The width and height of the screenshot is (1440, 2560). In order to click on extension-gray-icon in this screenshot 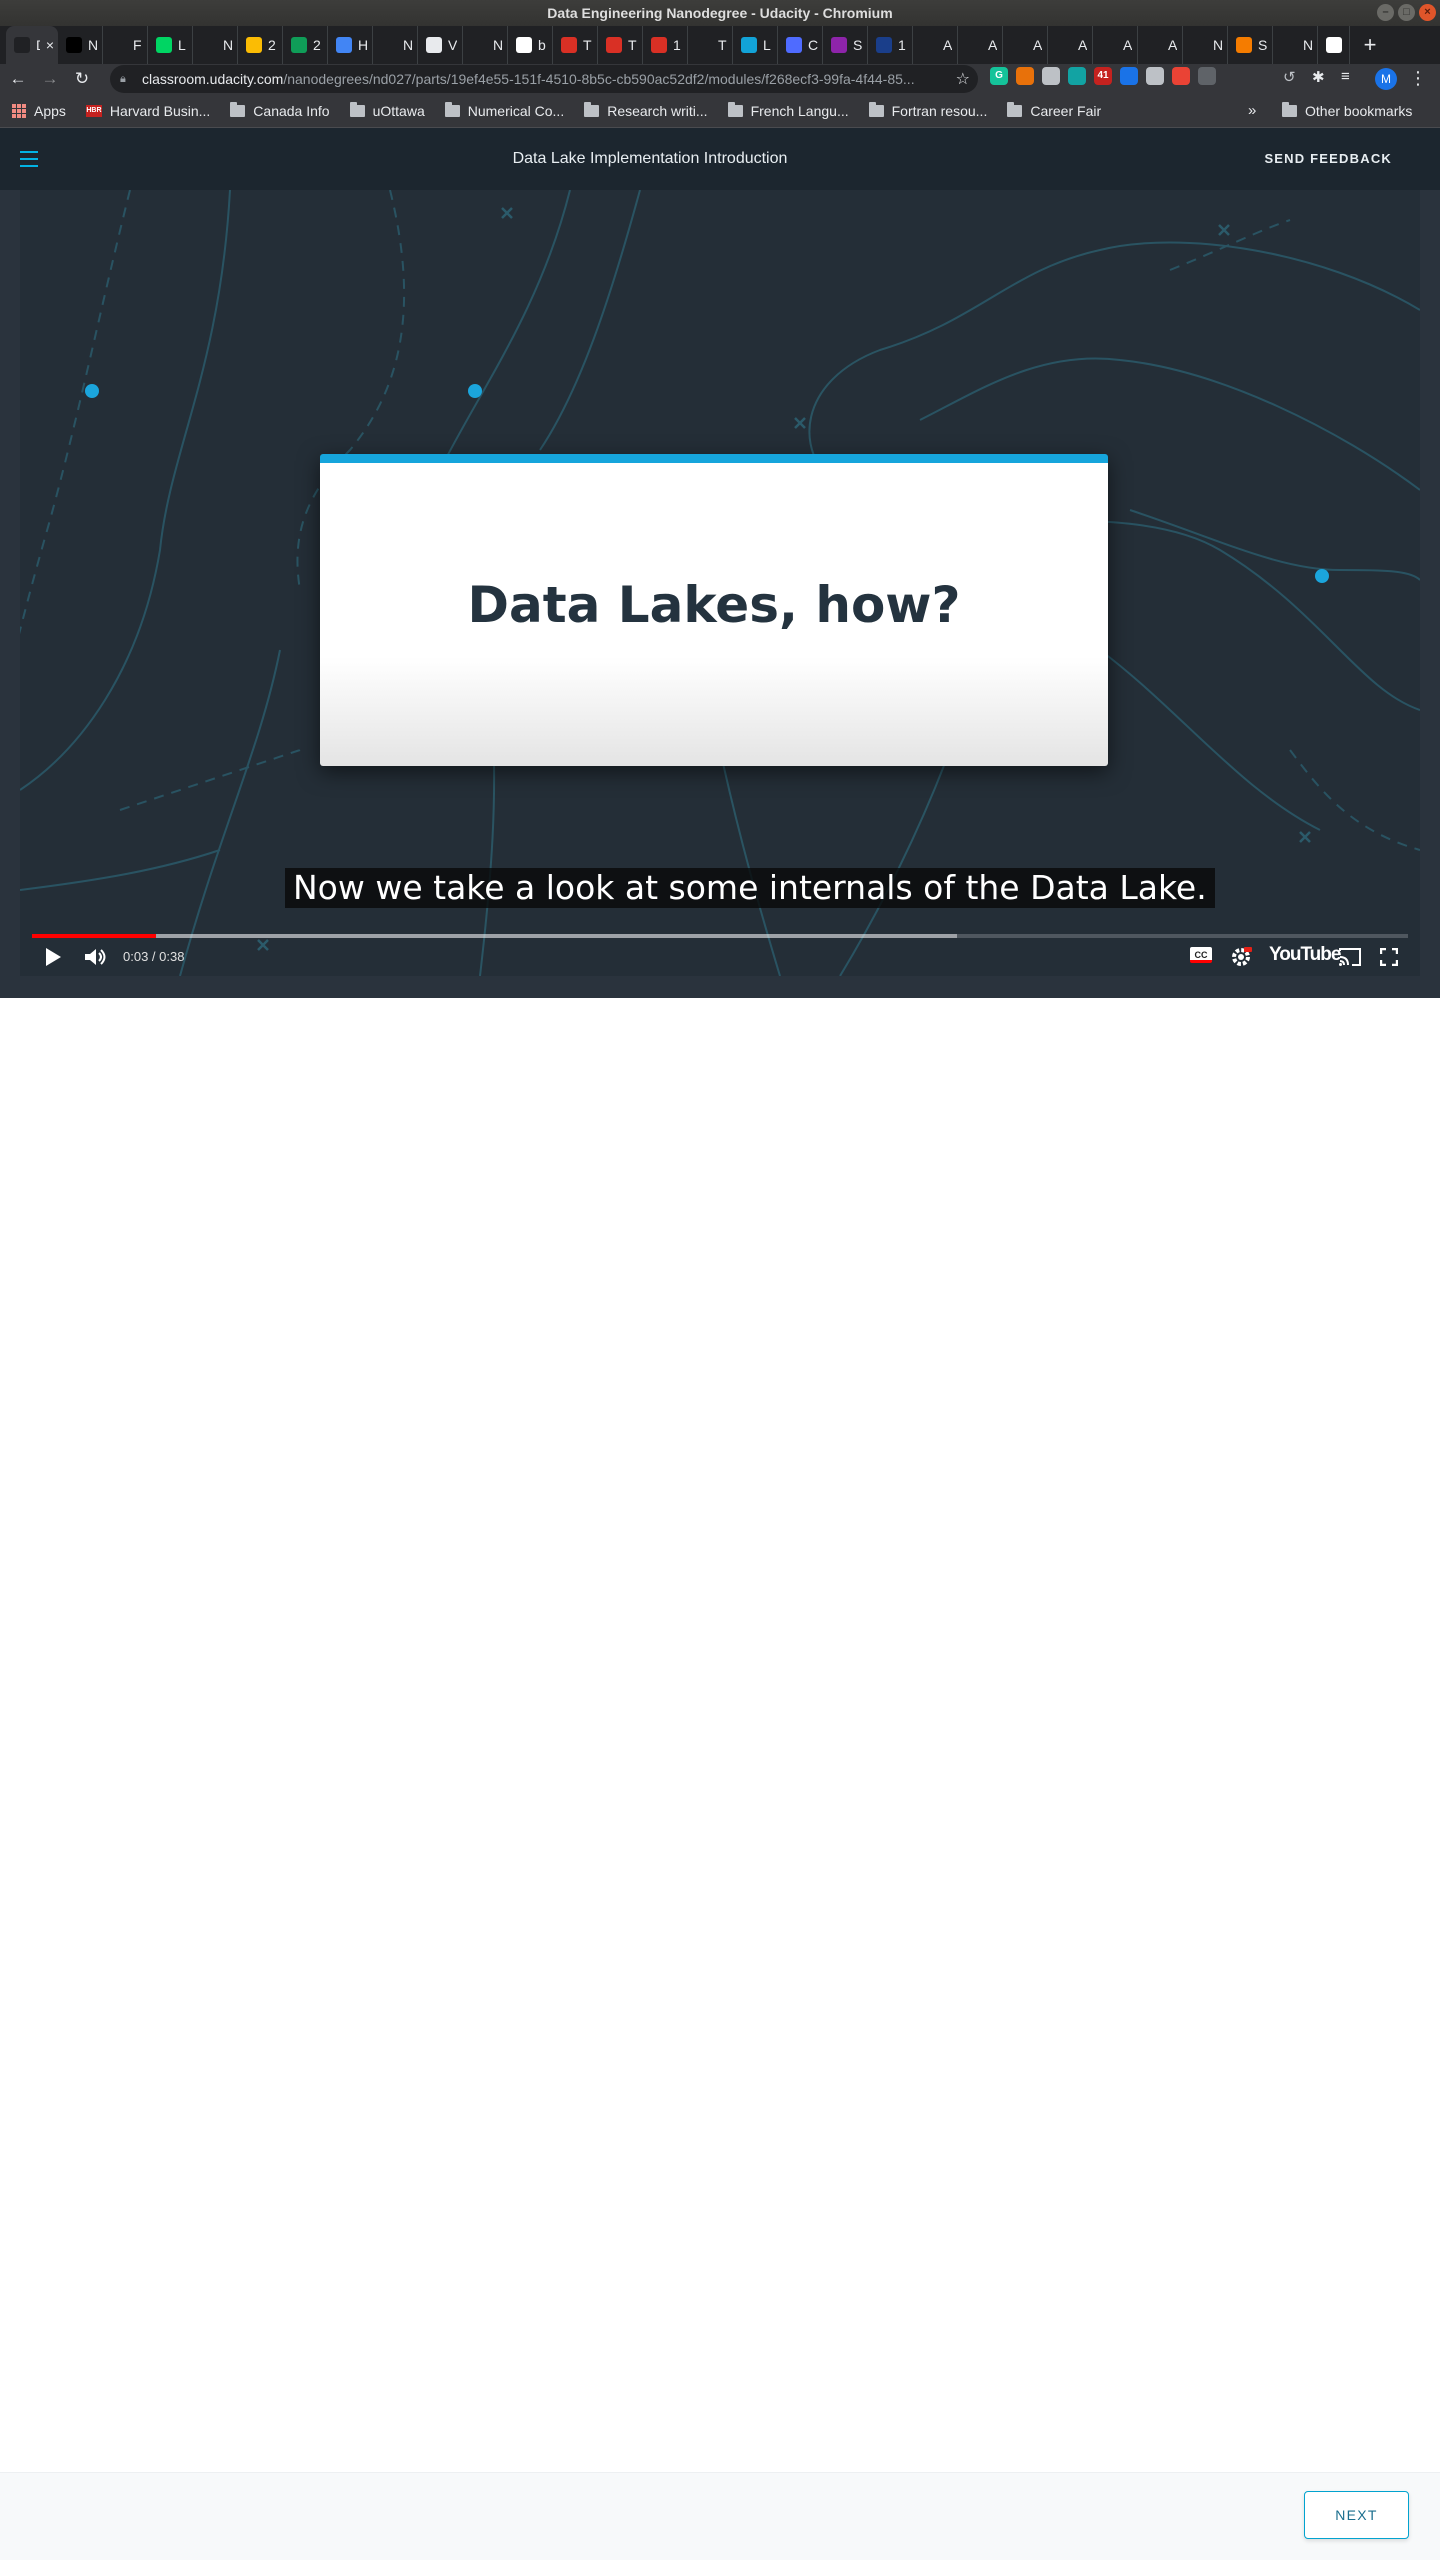, I will do `click(1207, 76)`.